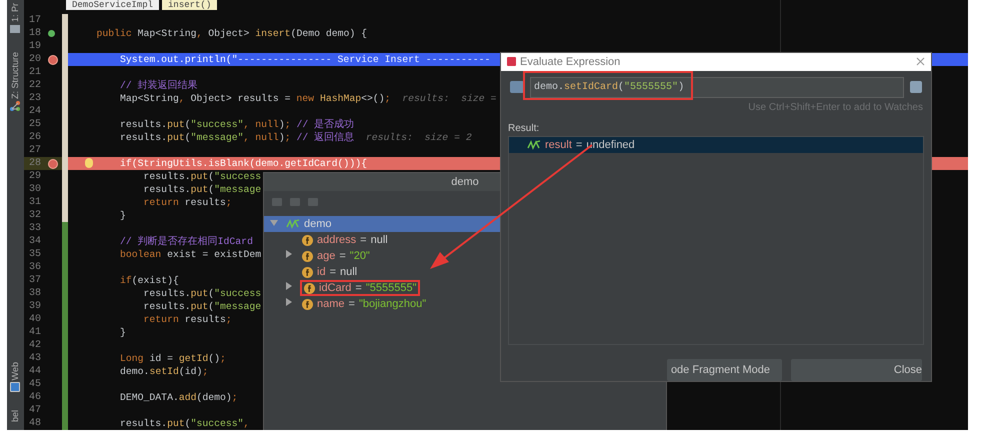 The height and width of the screenshot is (437, 982). What do you see at coordinates (190, 5) in the screenshot?
I see `editor-tab: insert()` at bounding box center [190, 5].